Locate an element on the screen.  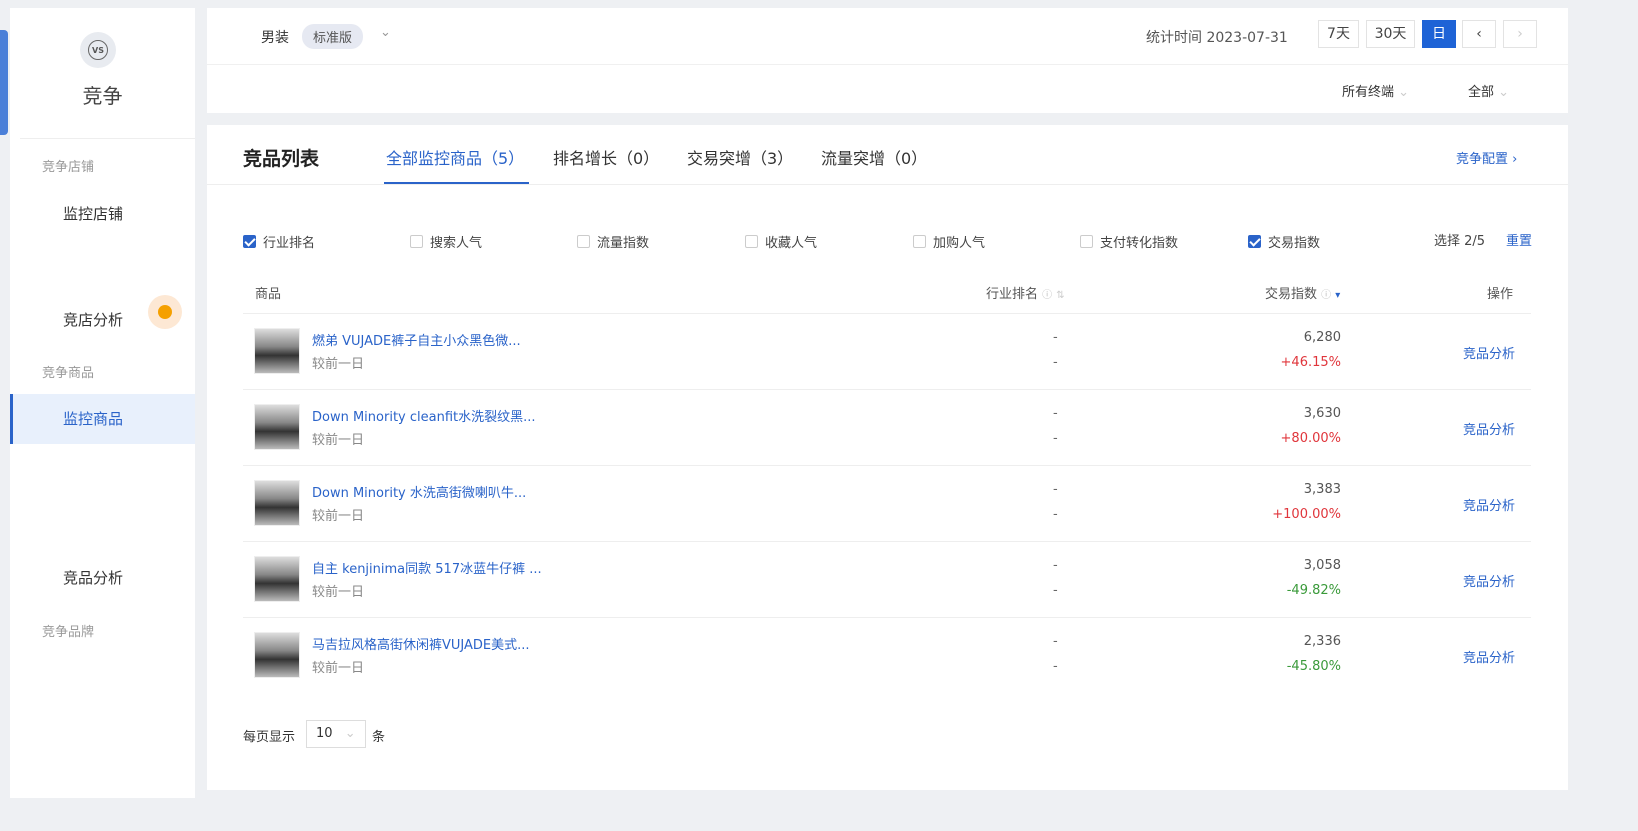
vs-icon: VS is located at coordinates (98, 50).